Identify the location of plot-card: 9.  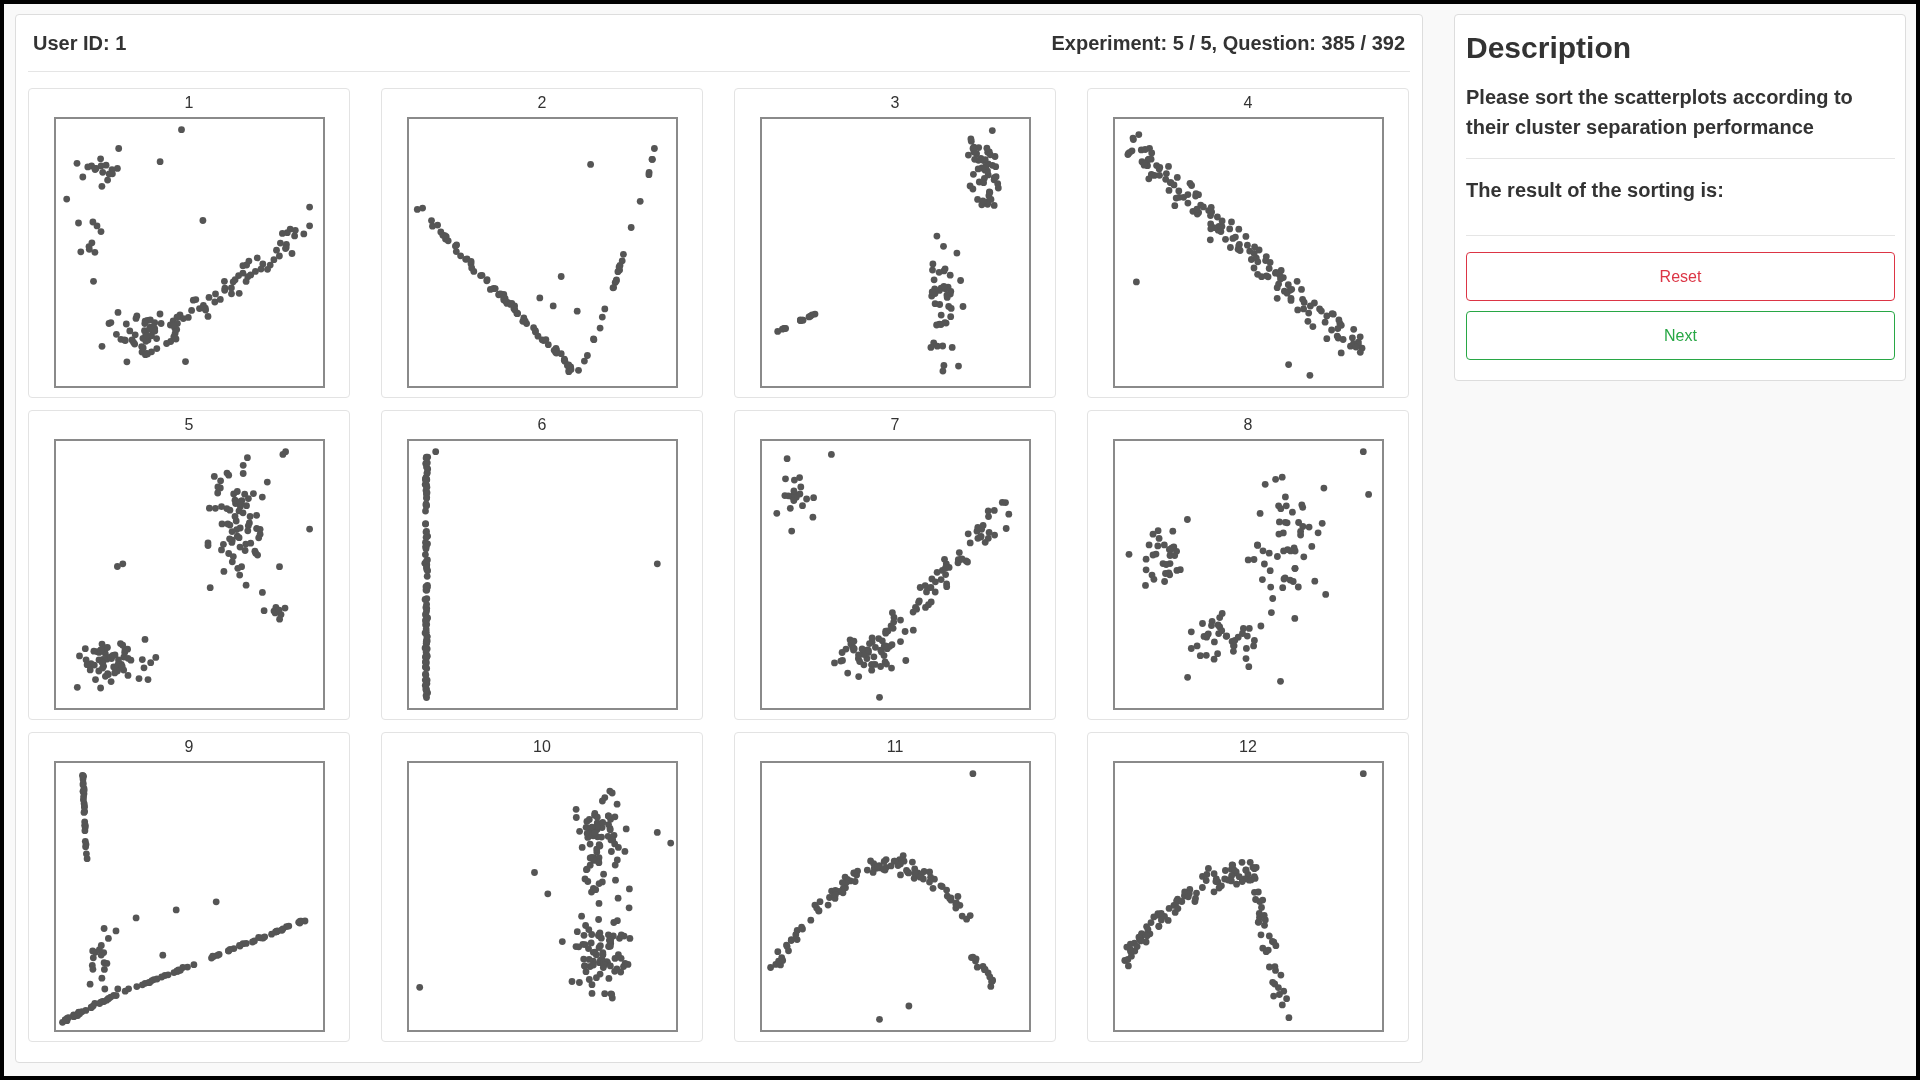
(189, 887).